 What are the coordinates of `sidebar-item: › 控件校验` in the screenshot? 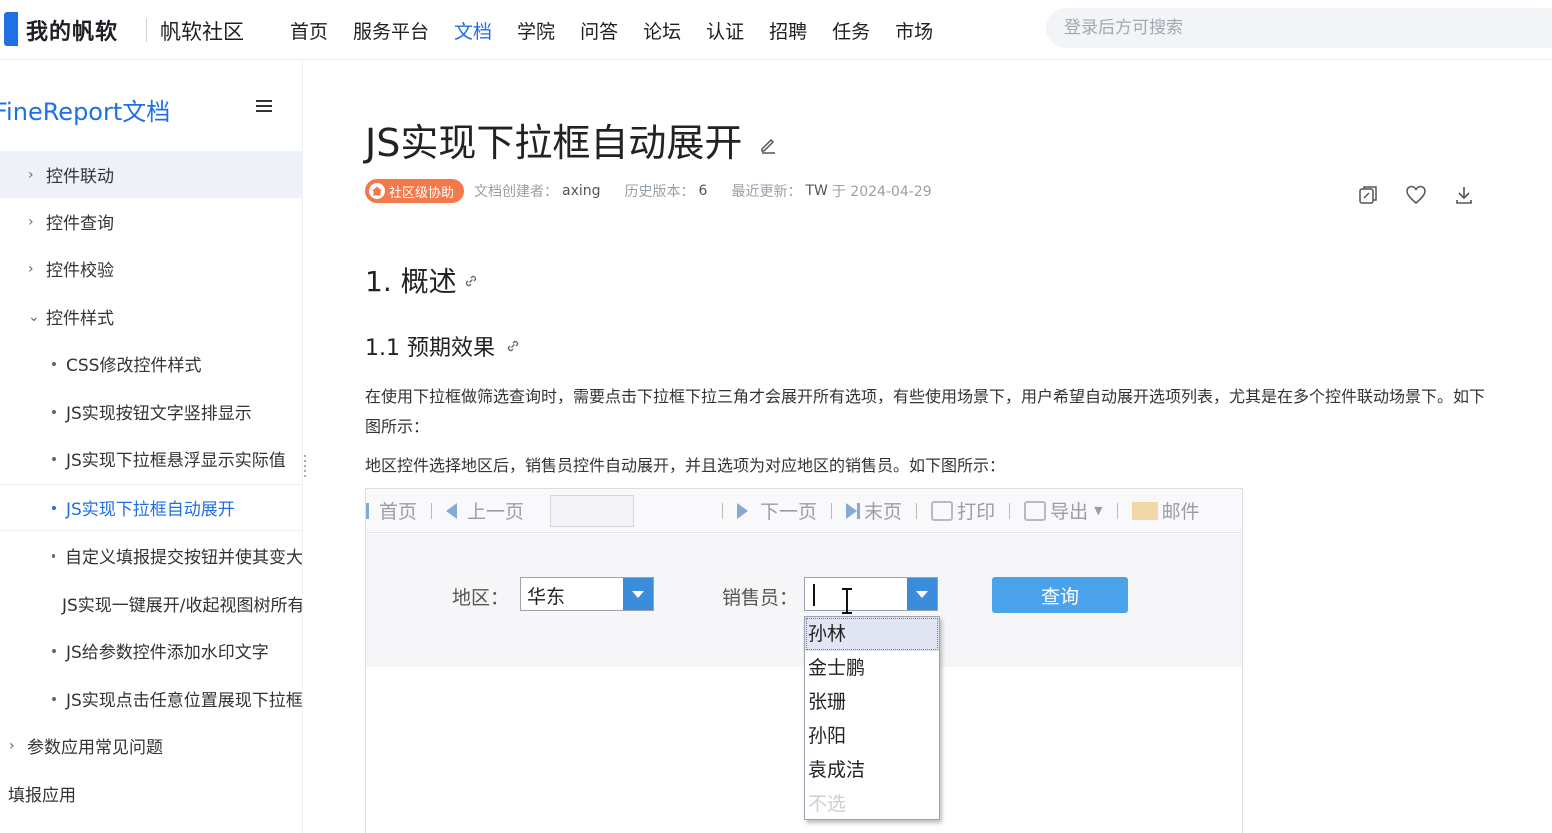 It's located at (151, 268).